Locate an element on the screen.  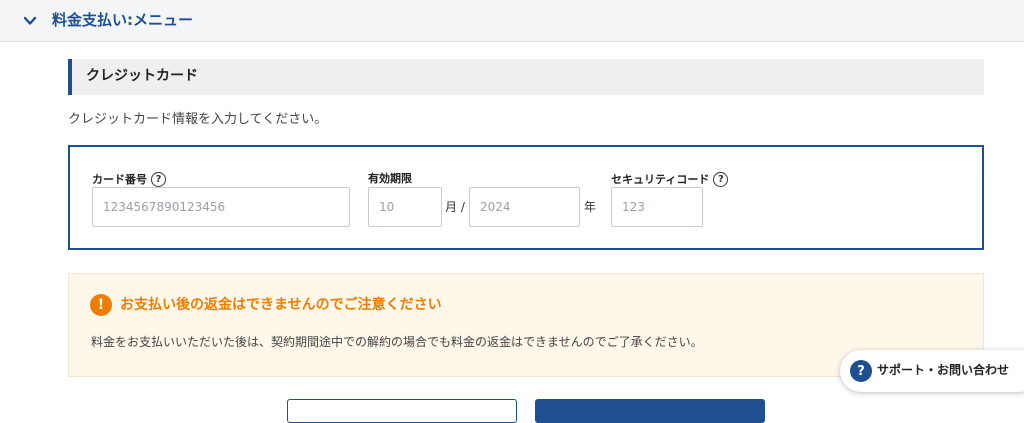
menu-header: 料金支払い:メニュー is located at coordinates (512, 21).